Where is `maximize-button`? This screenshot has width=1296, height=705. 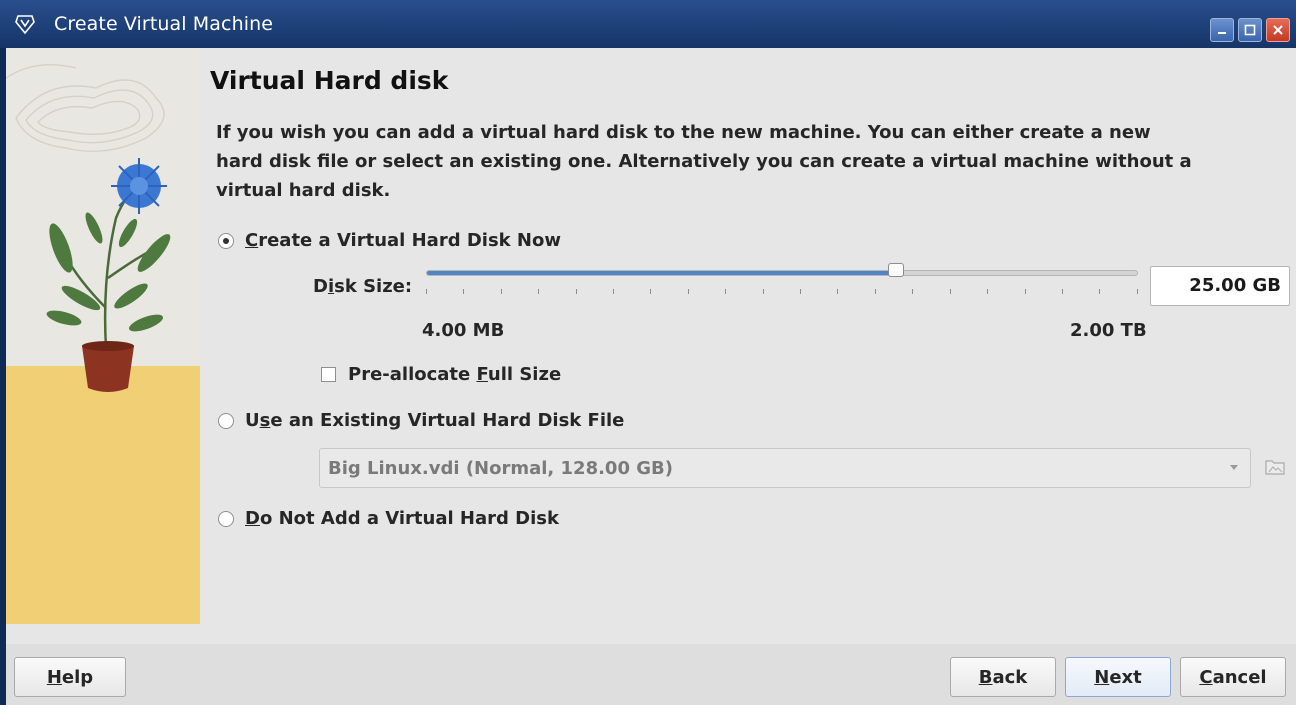 maximize-button is located at coordinates (1250, 30).